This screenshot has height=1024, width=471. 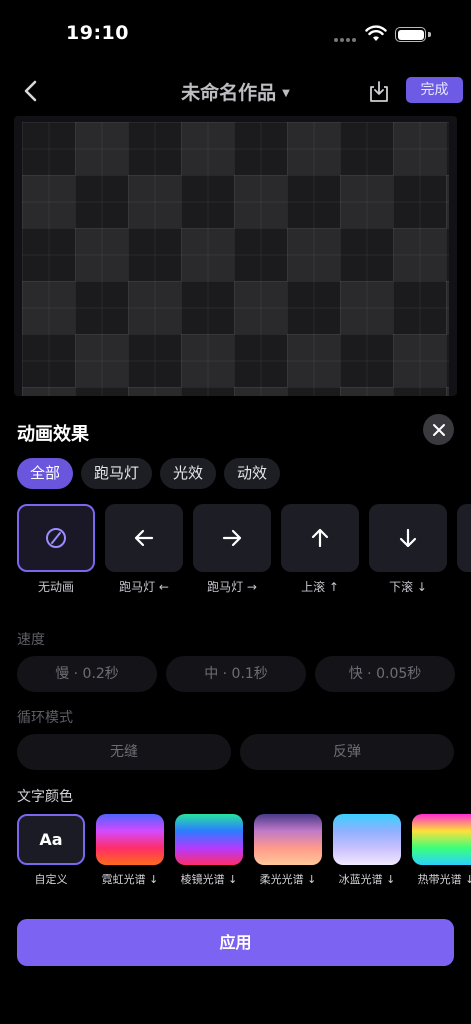 I want to click on effect-none: 无动画, so click(x=56, y=549).